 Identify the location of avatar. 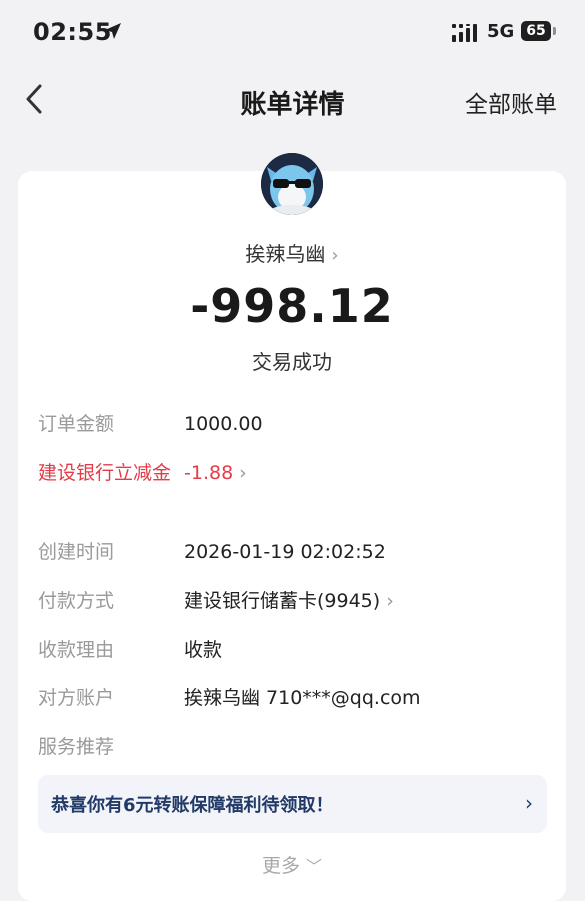
(292, 184).